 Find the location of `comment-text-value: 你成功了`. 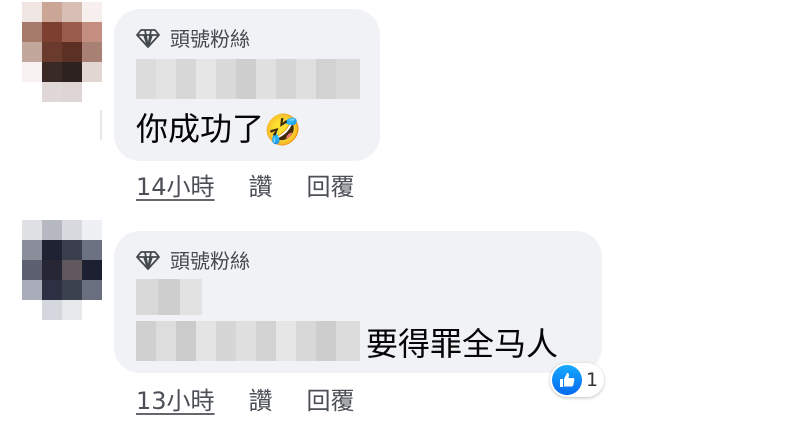

comment-text-value: 你成功了 is located at coordinates (200, 129).